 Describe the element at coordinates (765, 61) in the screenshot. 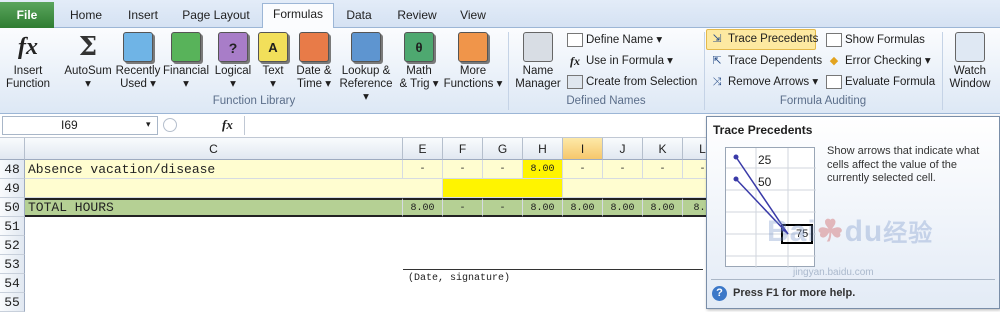

I see `trace-dependents-button: ⇱ Trace Dependents` at that location.